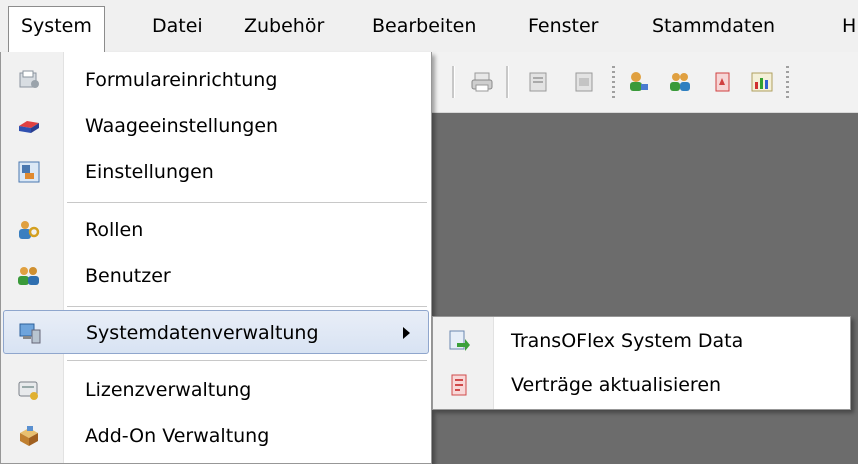 The height and width of the screenshot is (464, 858). I want to click on addon-icon, so click(29, 436).